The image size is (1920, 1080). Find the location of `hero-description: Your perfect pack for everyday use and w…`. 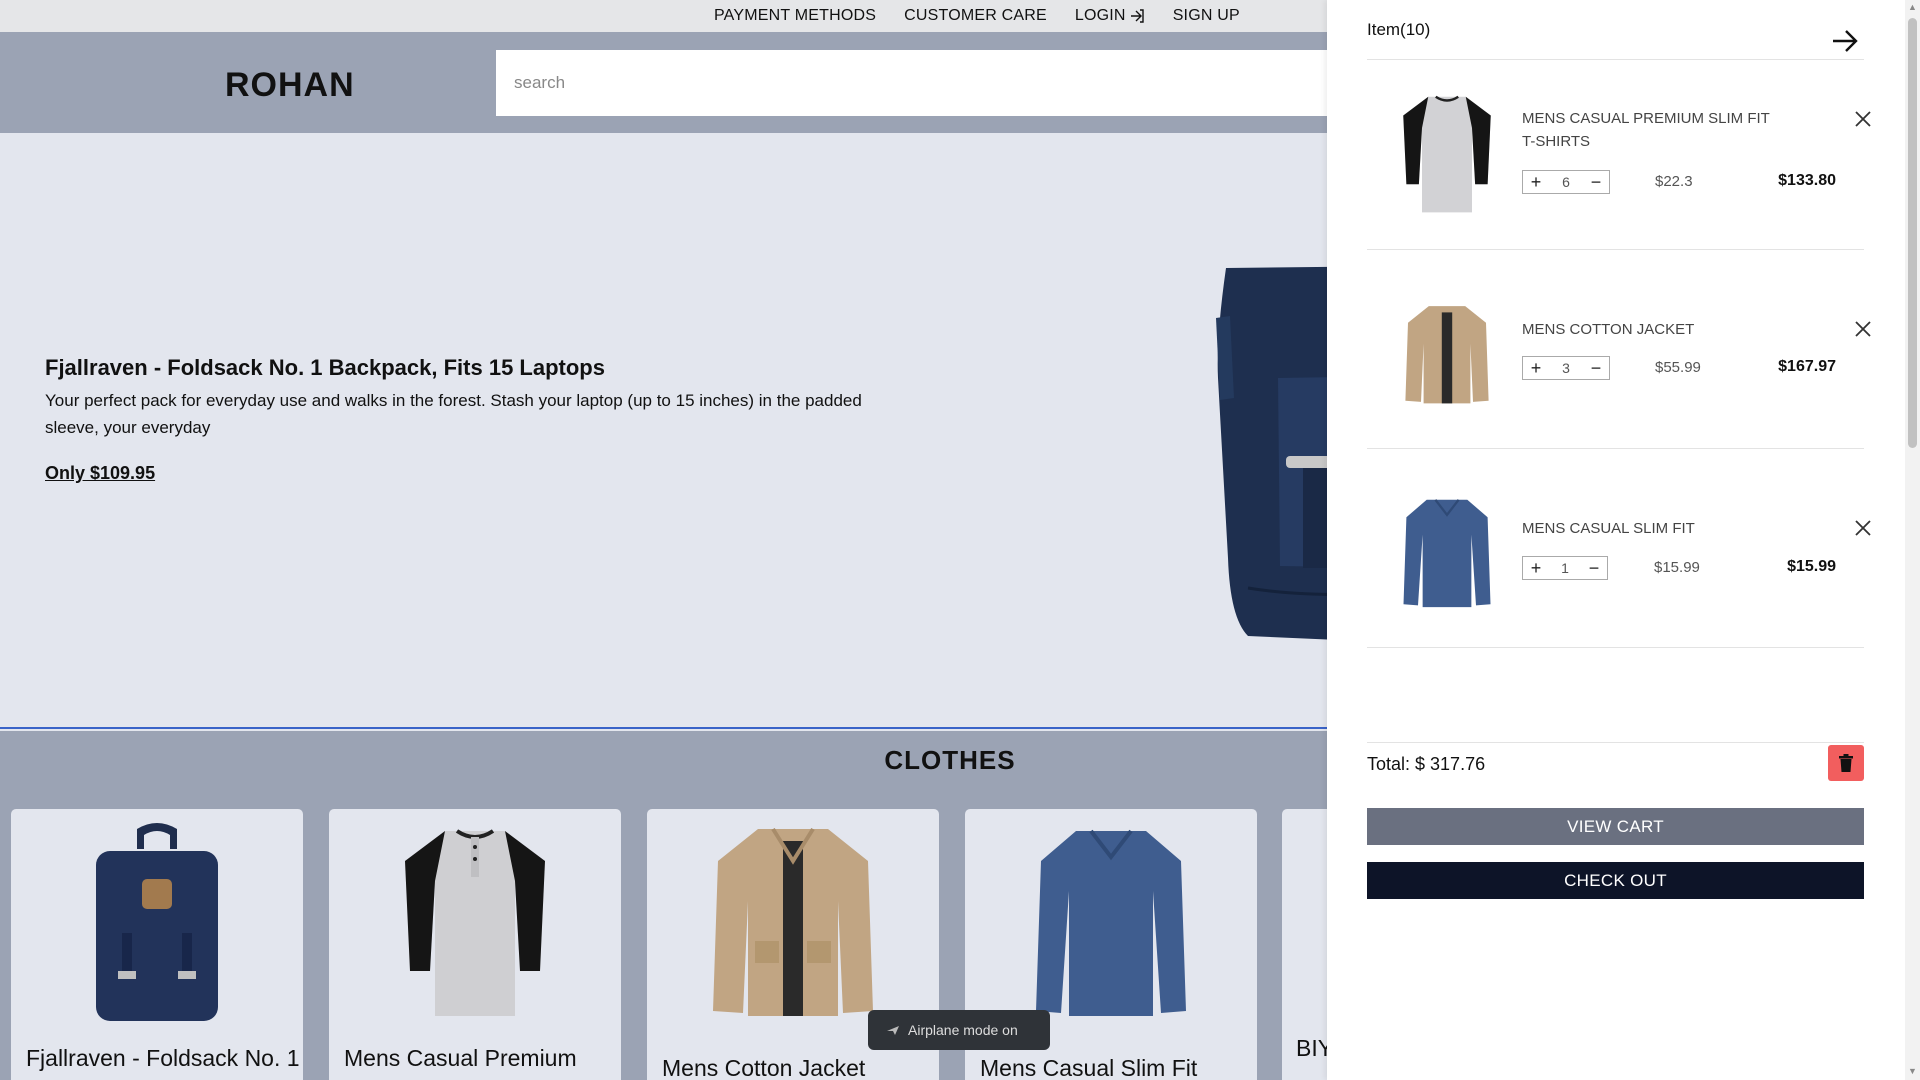

hero-description: Your perfect pack for everyday use and w… is located at coordinates (453, 414).